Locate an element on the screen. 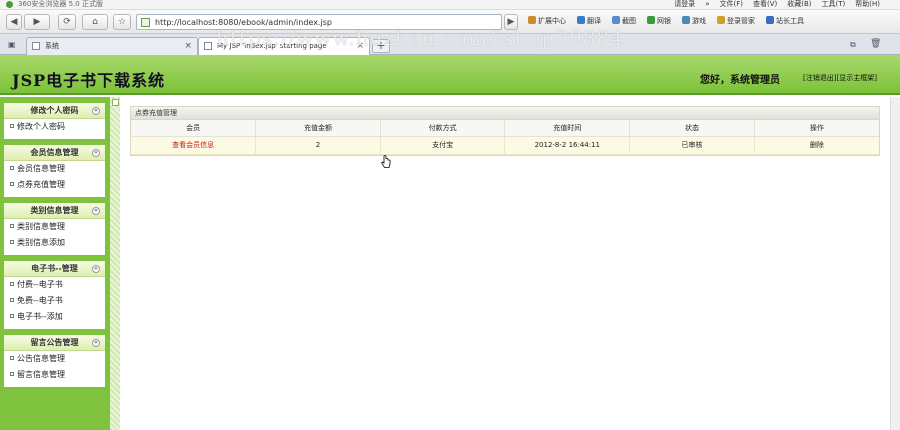 This screenshot has height=430, width=900. menu-file: 文件(F) is located at coordinates (731, 4).